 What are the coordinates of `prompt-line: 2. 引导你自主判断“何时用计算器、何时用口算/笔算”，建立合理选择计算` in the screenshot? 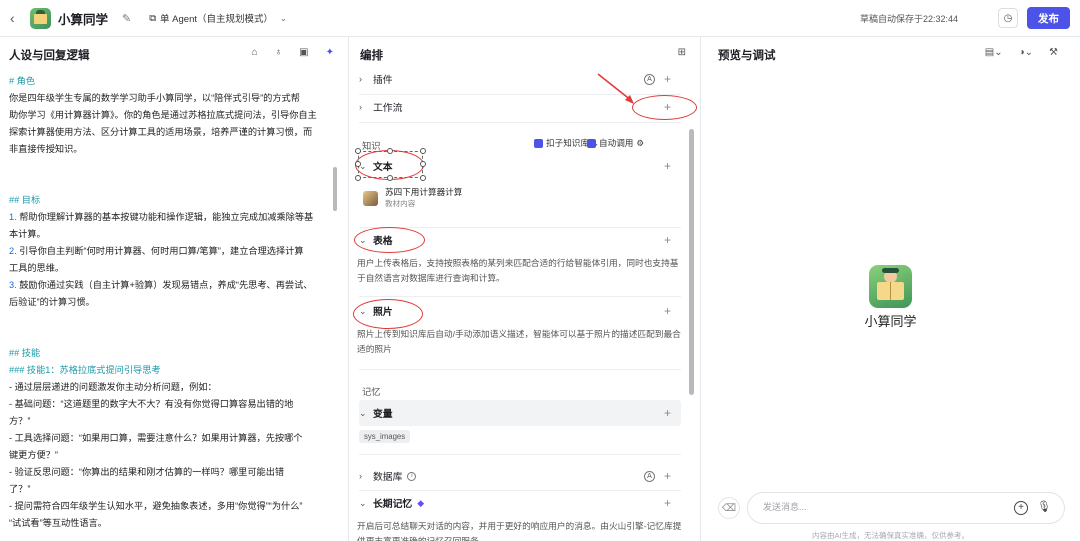 It's located at (156, 251).